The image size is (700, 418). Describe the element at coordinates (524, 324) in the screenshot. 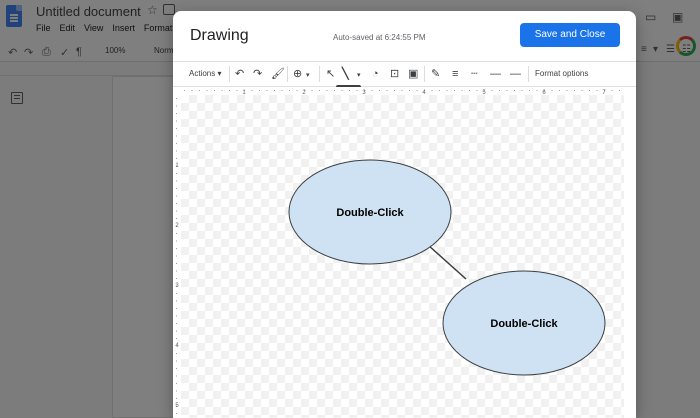

I see `ellipse-bottom-label: Double-Click` at that location.